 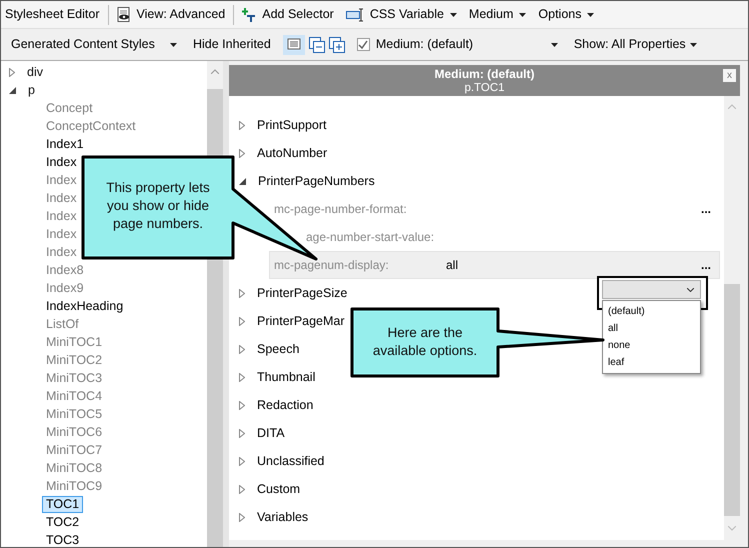 I want to click on tree-item: MiniTOC2, so click(x=74, y=360).